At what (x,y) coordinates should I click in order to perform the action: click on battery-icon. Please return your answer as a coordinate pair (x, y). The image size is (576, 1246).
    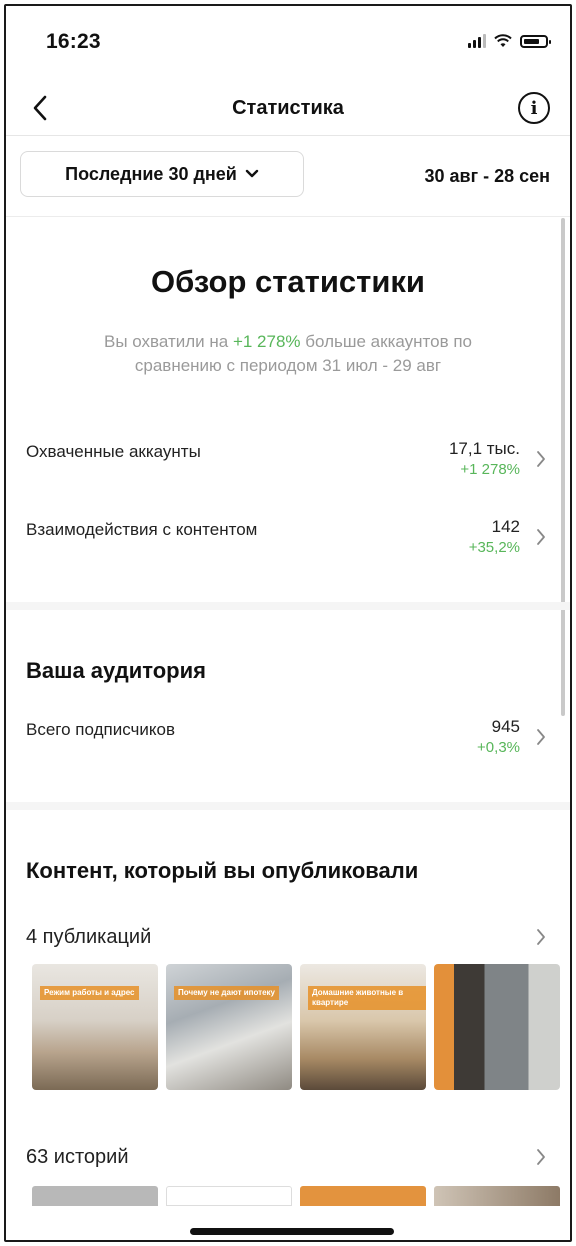
    Looking at the image, I should click on (535, 41).